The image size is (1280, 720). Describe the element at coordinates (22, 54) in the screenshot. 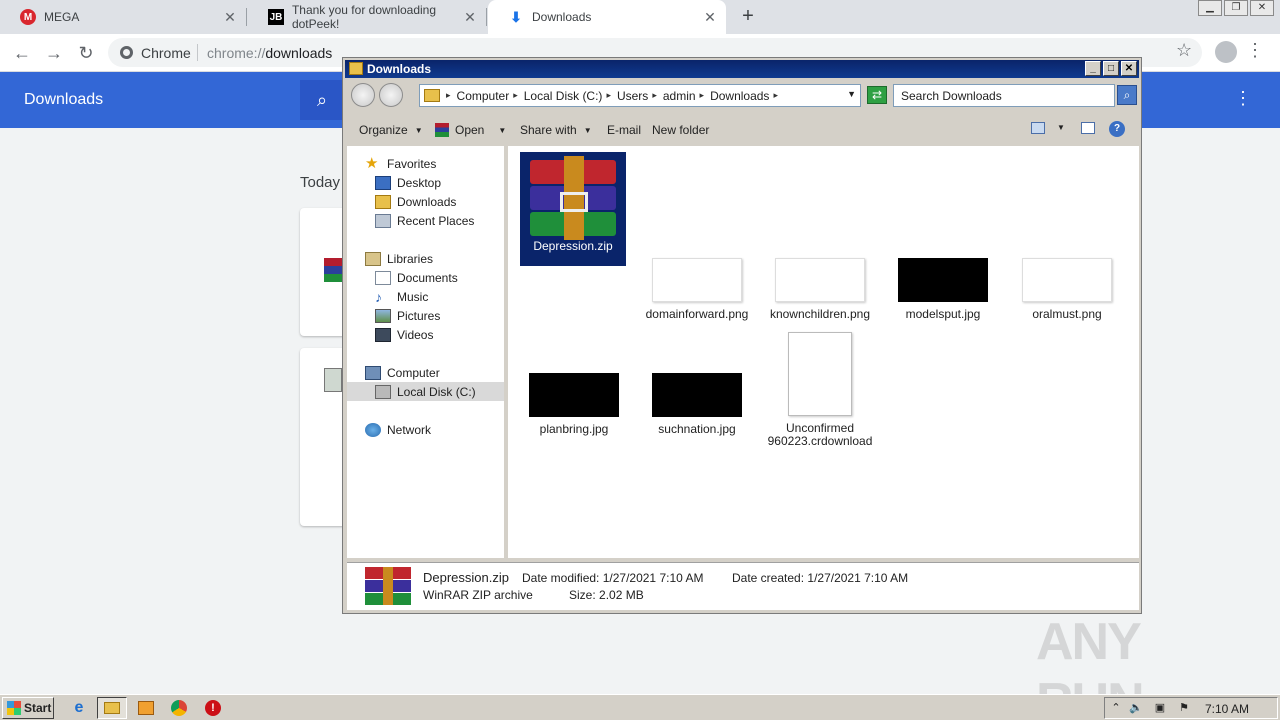

I see `back-arrow-icon: ←` at that location.